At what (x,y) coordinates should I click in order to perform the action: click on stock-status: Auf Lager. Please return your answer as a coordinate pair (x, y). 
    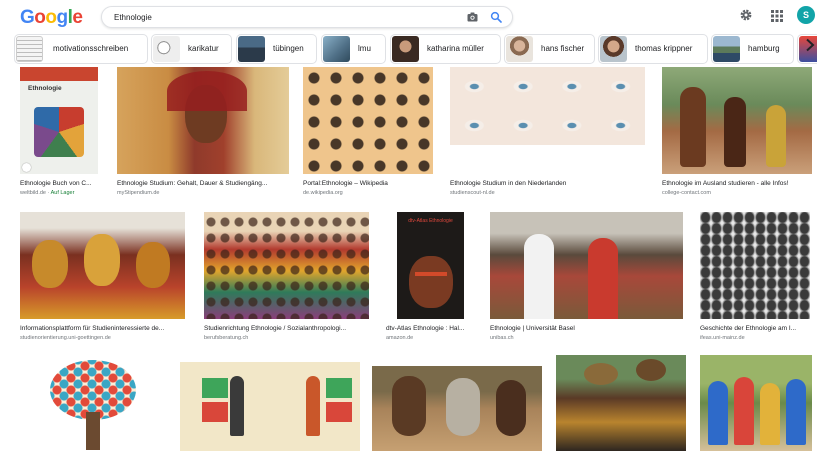
    Looking at the image, I should click on (62, 193).